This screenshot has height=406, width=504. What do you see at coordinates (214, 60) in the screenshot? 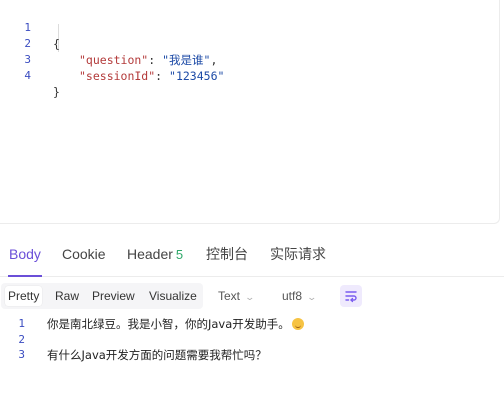
I see `json-comma: ,` at bounding box center [214, 60].